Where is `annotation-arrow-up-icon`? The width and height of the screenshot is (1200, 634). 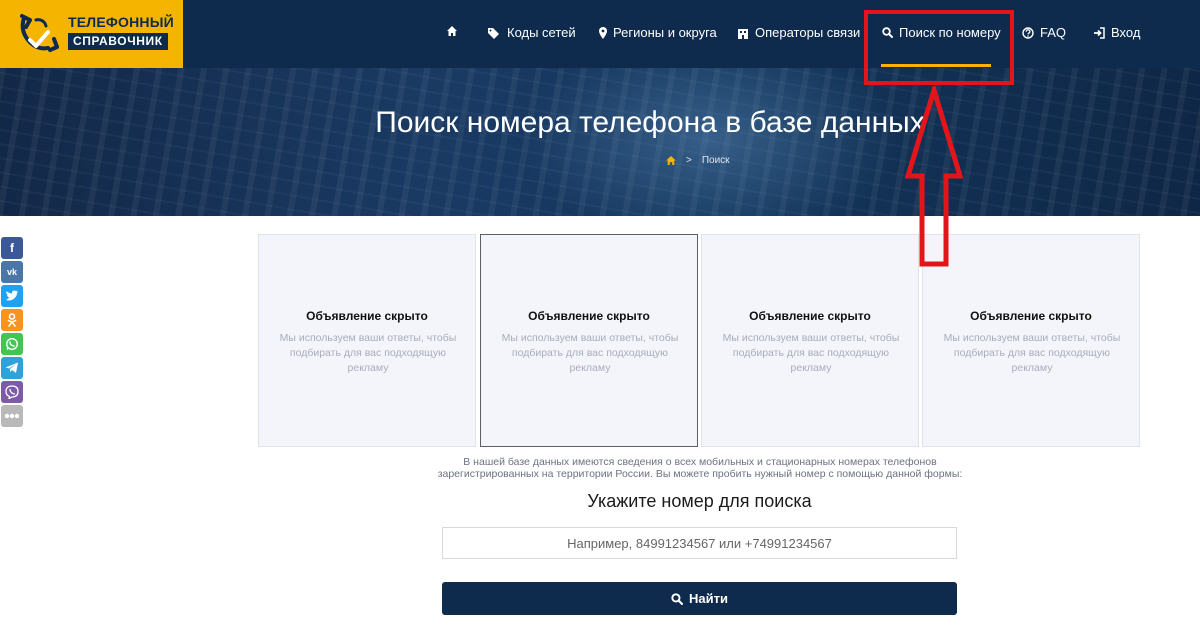 annotation-arrow-up-icon is located at coordinates (934, 176).